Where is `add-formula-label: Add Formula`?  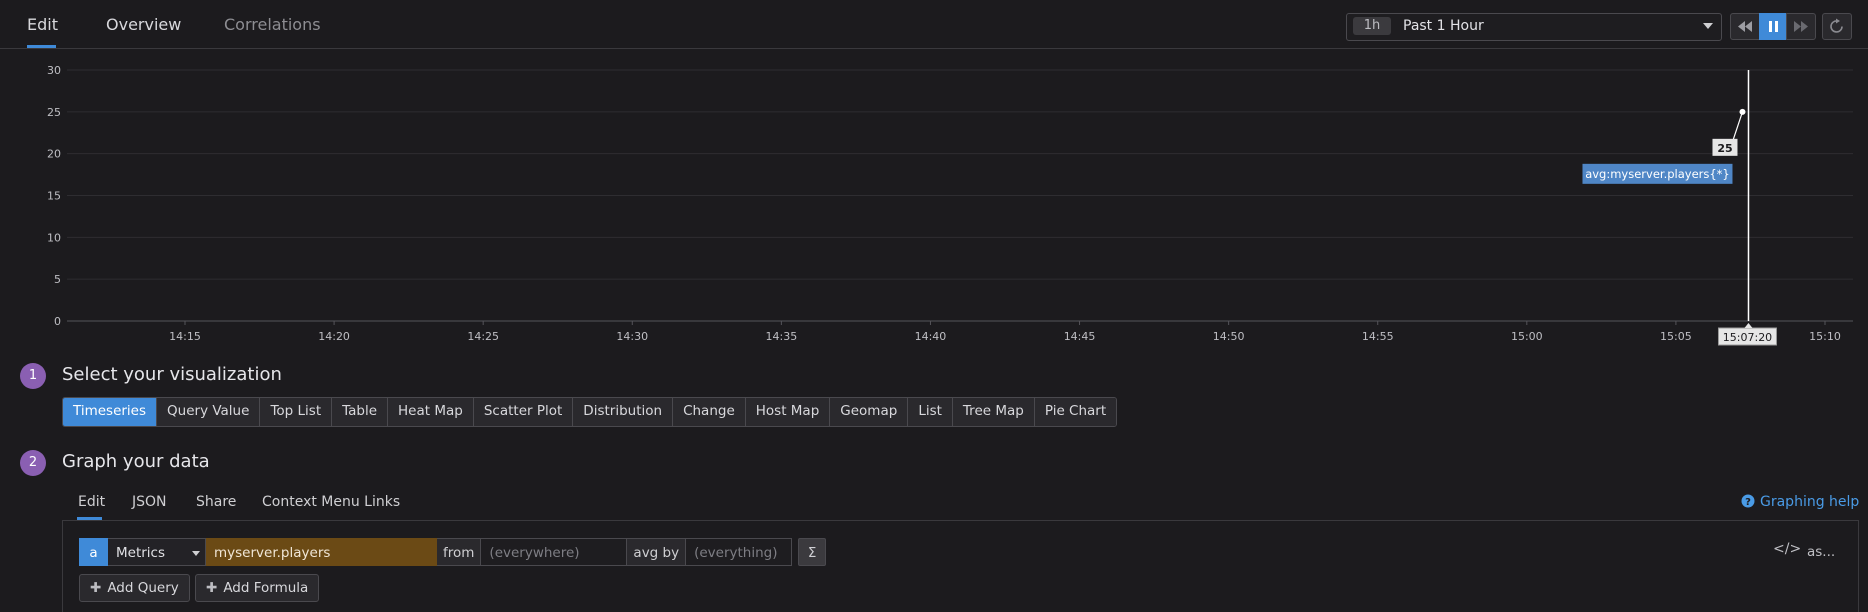
add-formula-label: Add Formula is located at coordinates (266, 588).